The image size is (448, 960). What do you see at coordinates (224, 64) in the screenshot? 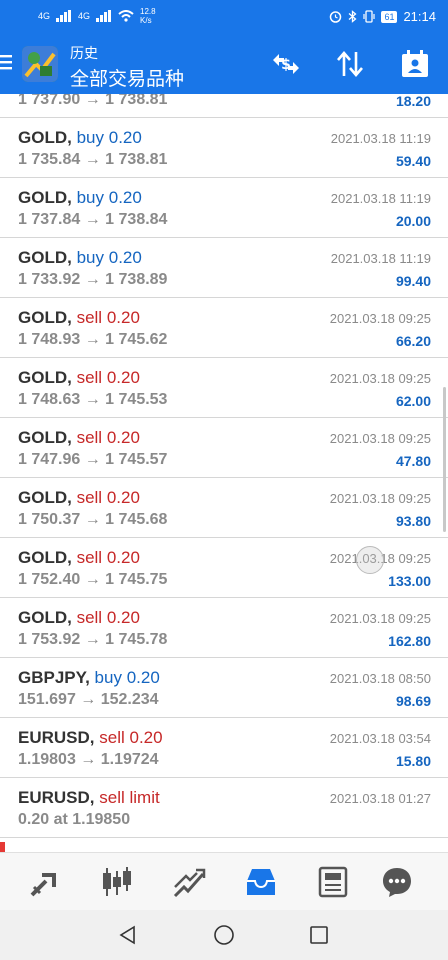
I see `app-bar: 历史 全部交易品种 $` at bounding box center [224, 64].